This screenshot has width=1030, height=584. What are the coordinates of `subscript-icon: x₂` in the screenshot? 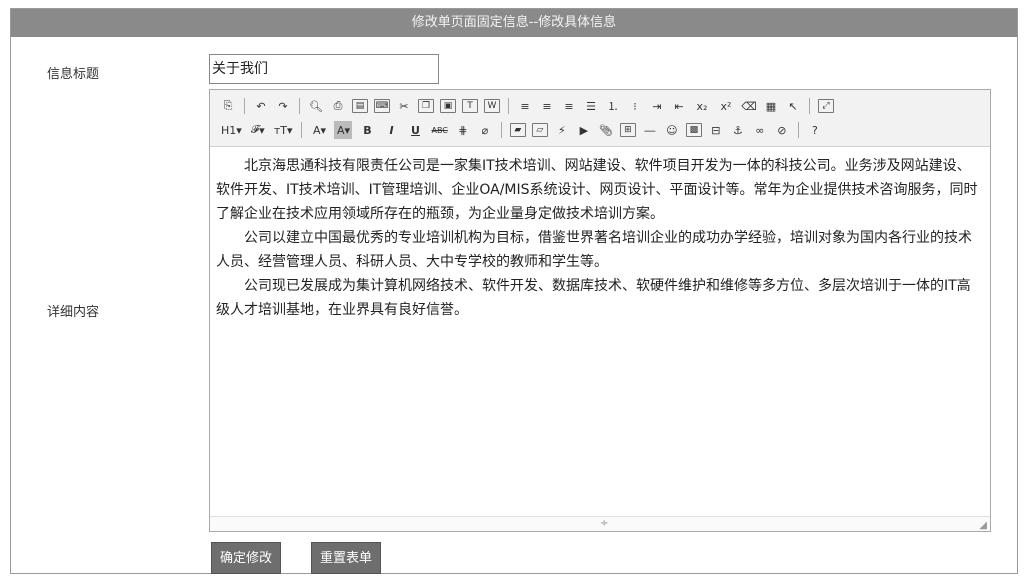 It's located at (702, 106).